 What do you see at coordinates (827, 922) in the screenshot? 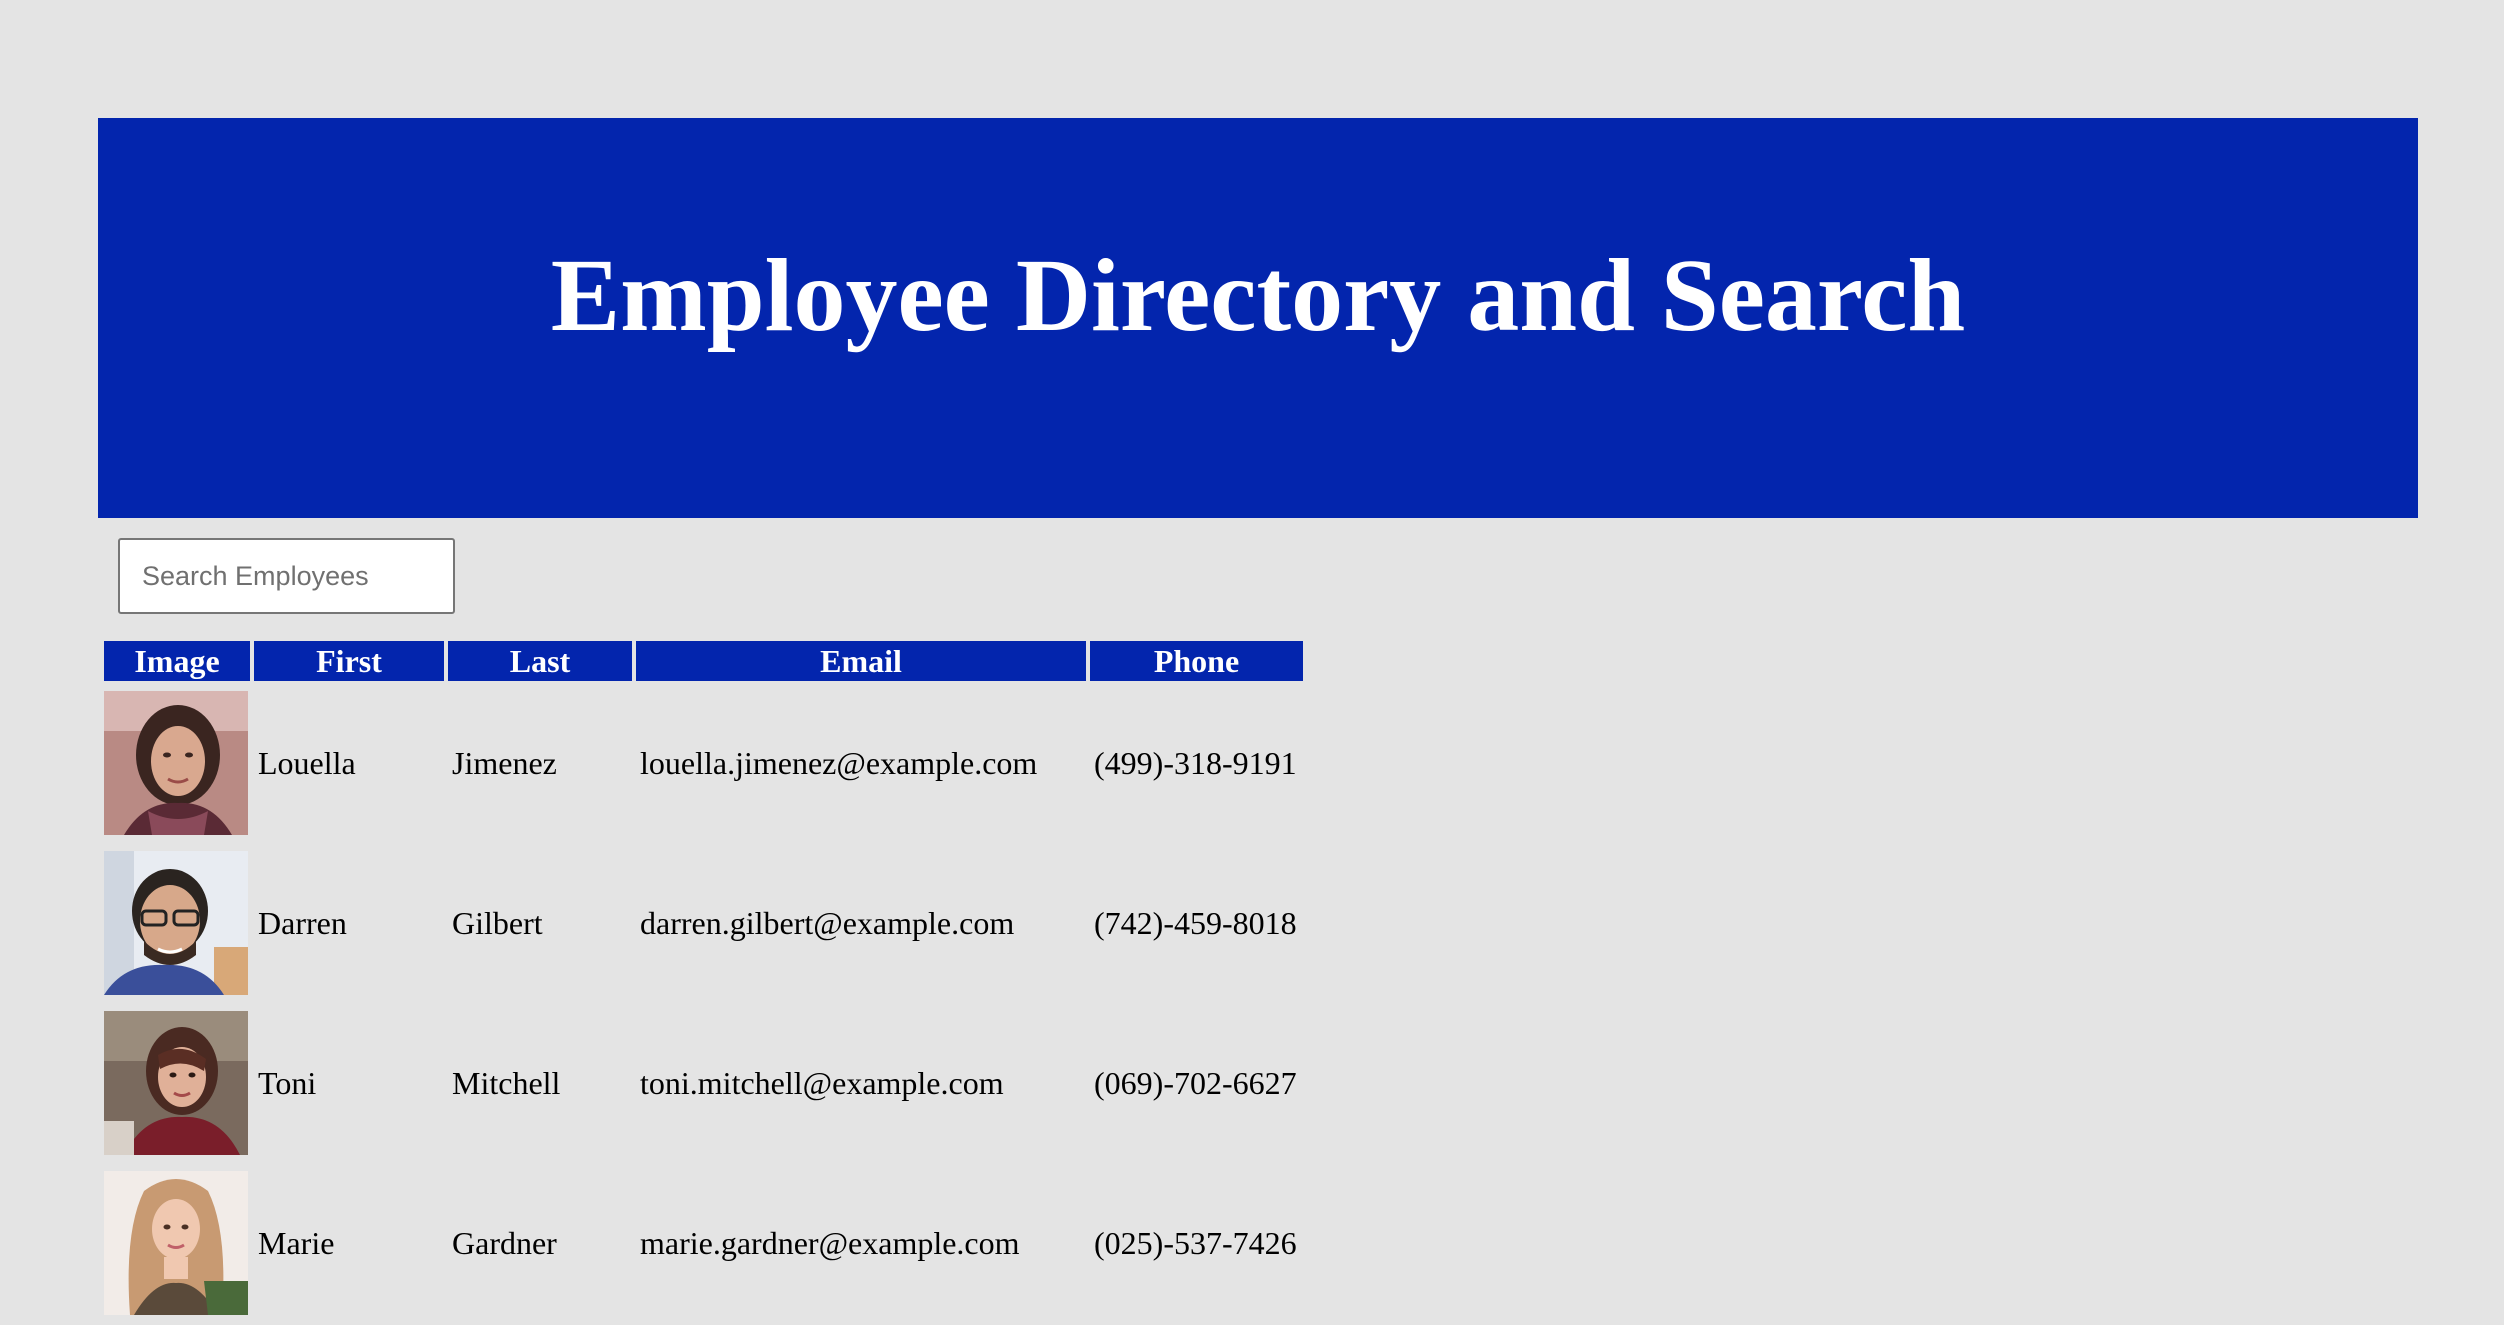
I see `email-cell: darren.gilbert@example.com` at bounding box center [827, 922].